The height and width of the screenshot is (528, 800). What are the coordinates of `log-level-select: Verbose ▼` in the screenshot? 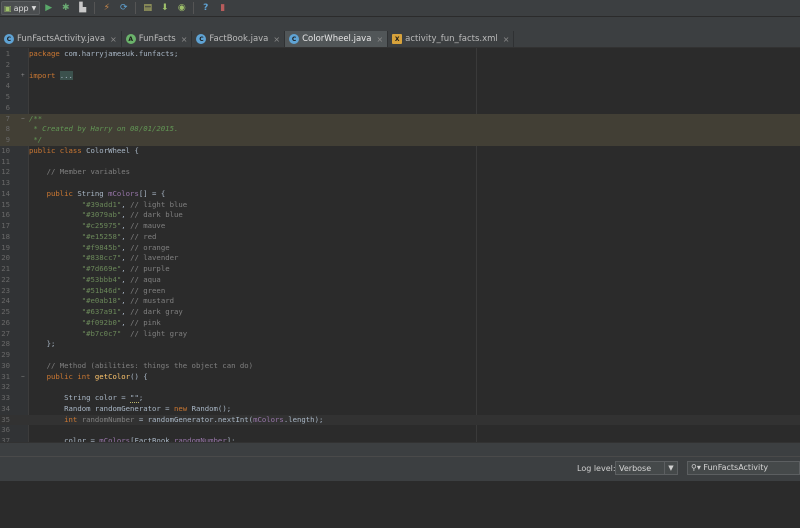 It's located at (646, 468).